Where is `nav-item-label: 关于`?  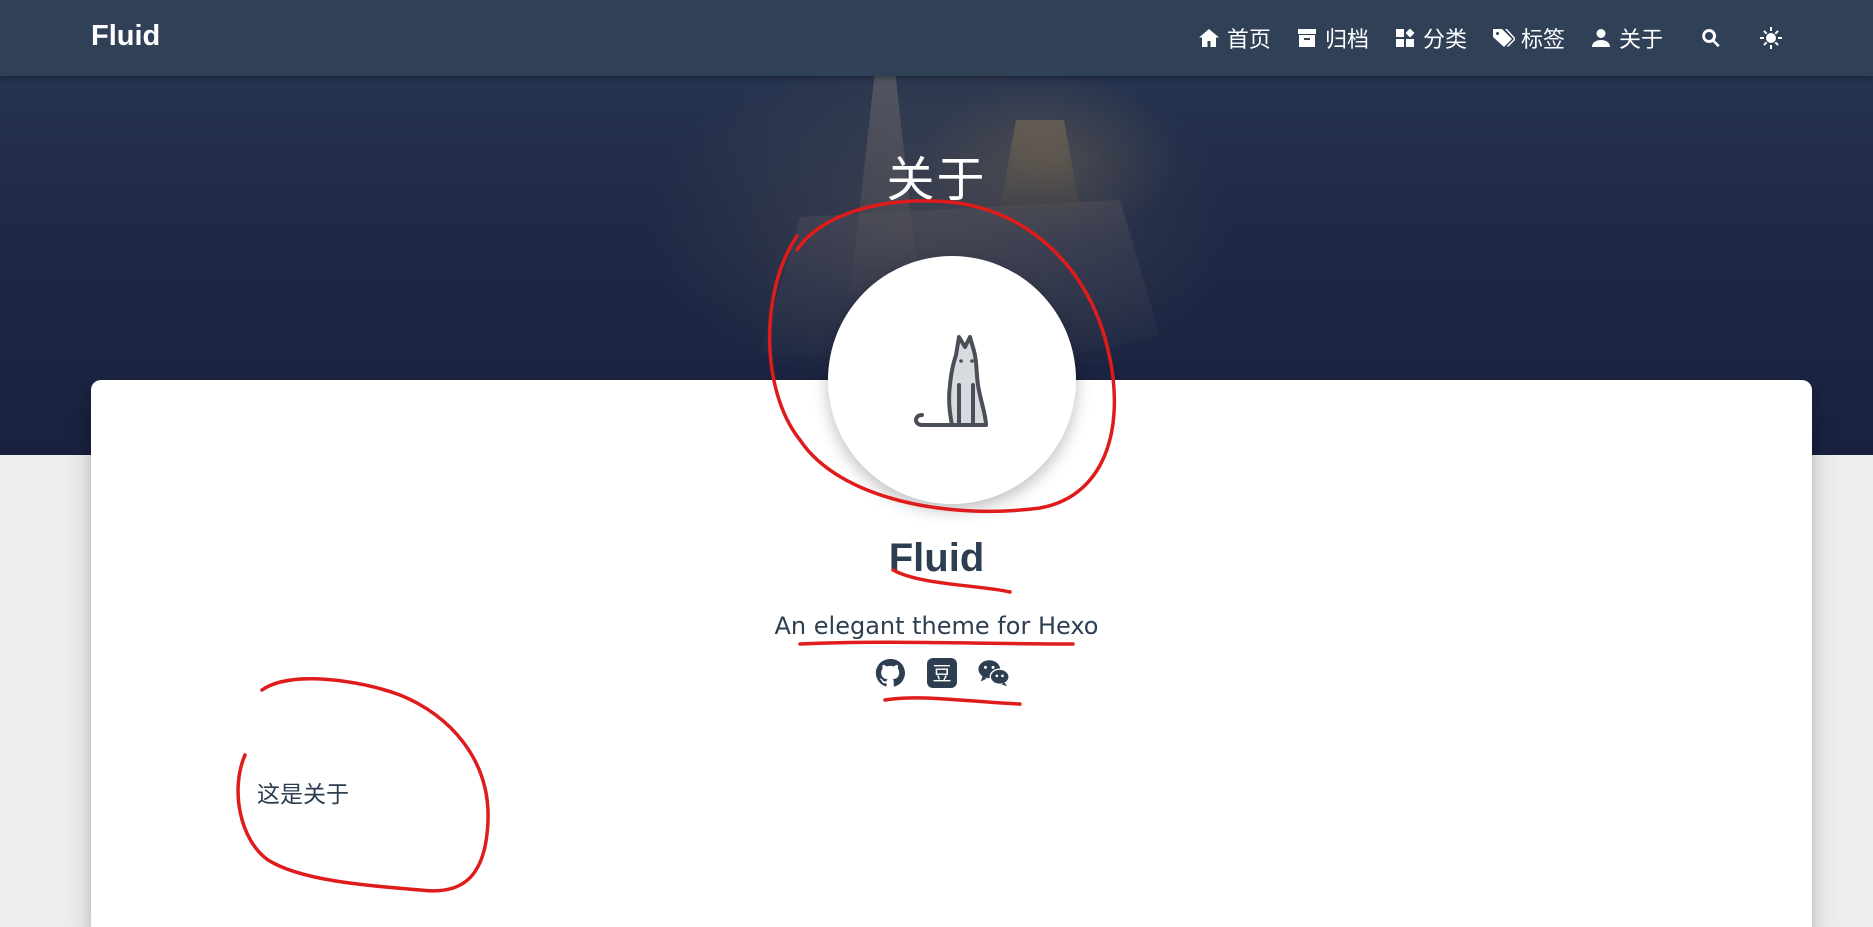 nav-item-label: 关于 is located at coordinates (1640, 40).